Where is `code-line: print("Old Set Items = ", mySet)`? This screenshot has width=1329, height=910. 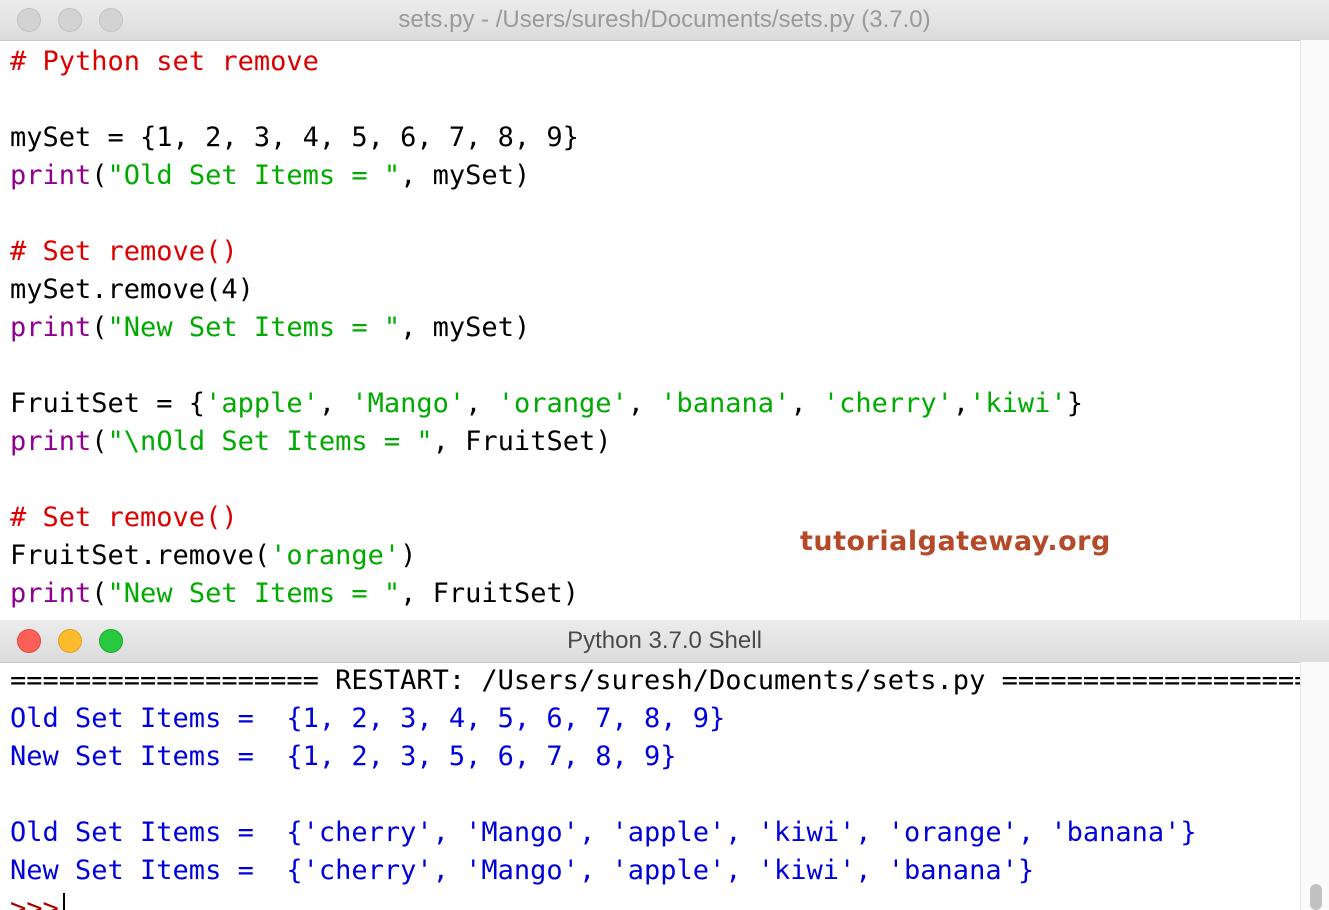 code-line: print("Old Set Items = ", mySet) is located at coordinates (546, 176).